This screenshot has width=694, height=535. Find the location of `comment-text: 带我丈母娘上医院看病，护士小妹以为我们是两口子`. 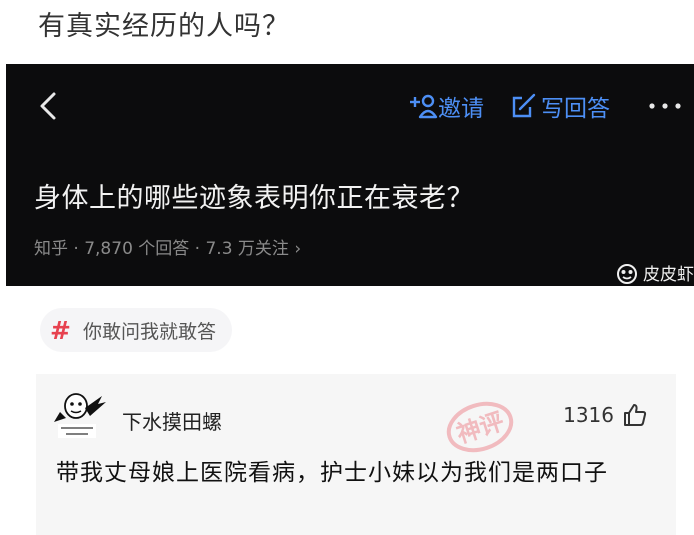

comment-text: 带我丈母娘上医院看病，护士小妹以为我们是两口子 is located at coordinates (332, 473).